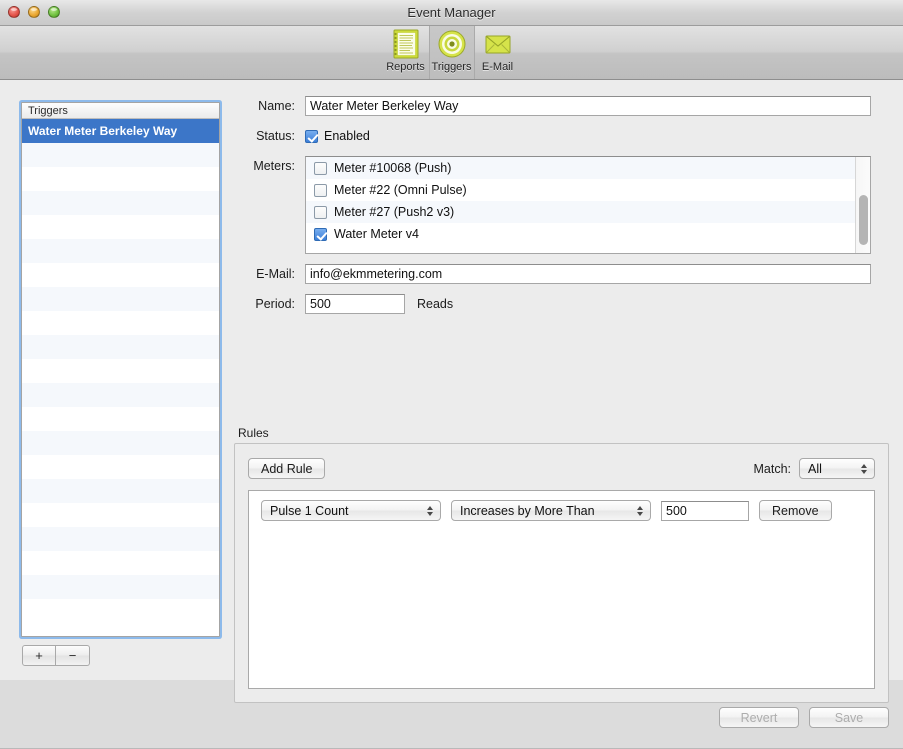 This screenshot has width=903, height=749. I want to click on remove-rule-button: Remove, so click(795, 510).